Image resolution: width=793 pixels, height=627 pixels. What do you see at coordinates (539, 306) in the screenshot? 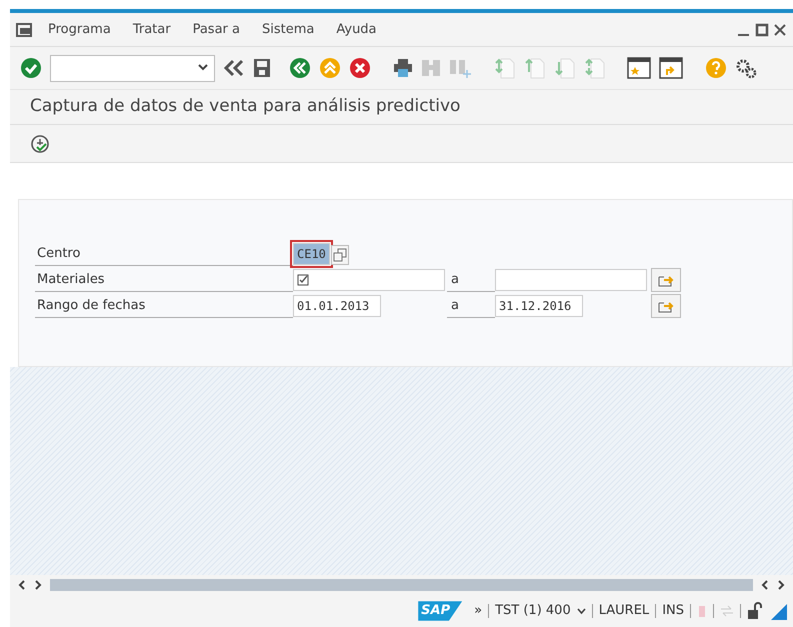
I see `input-field: 31.12.2016` at bounding box center [539, 306].